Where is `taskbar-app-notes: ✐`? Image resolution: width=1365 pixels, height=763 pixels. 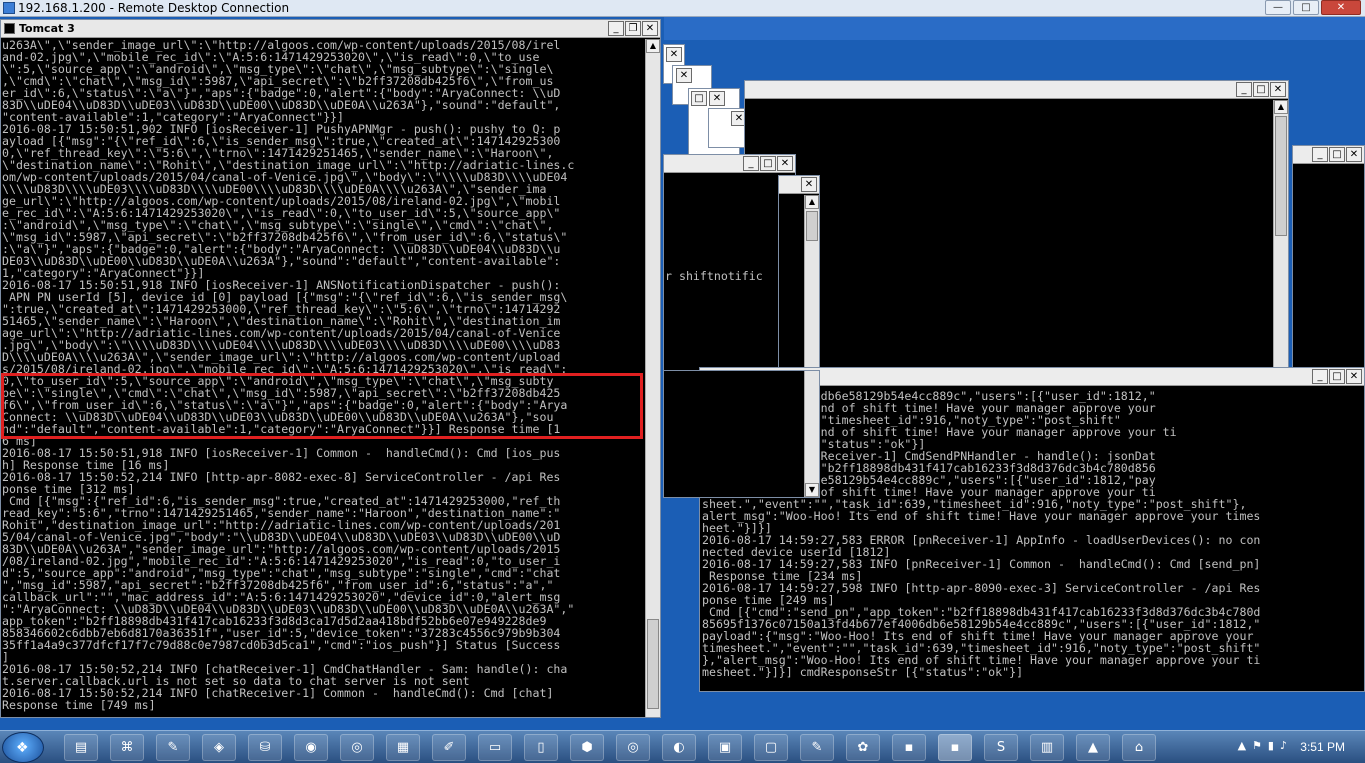 taskbar-app-notes: ✐ is located at coordinates (449, 747).